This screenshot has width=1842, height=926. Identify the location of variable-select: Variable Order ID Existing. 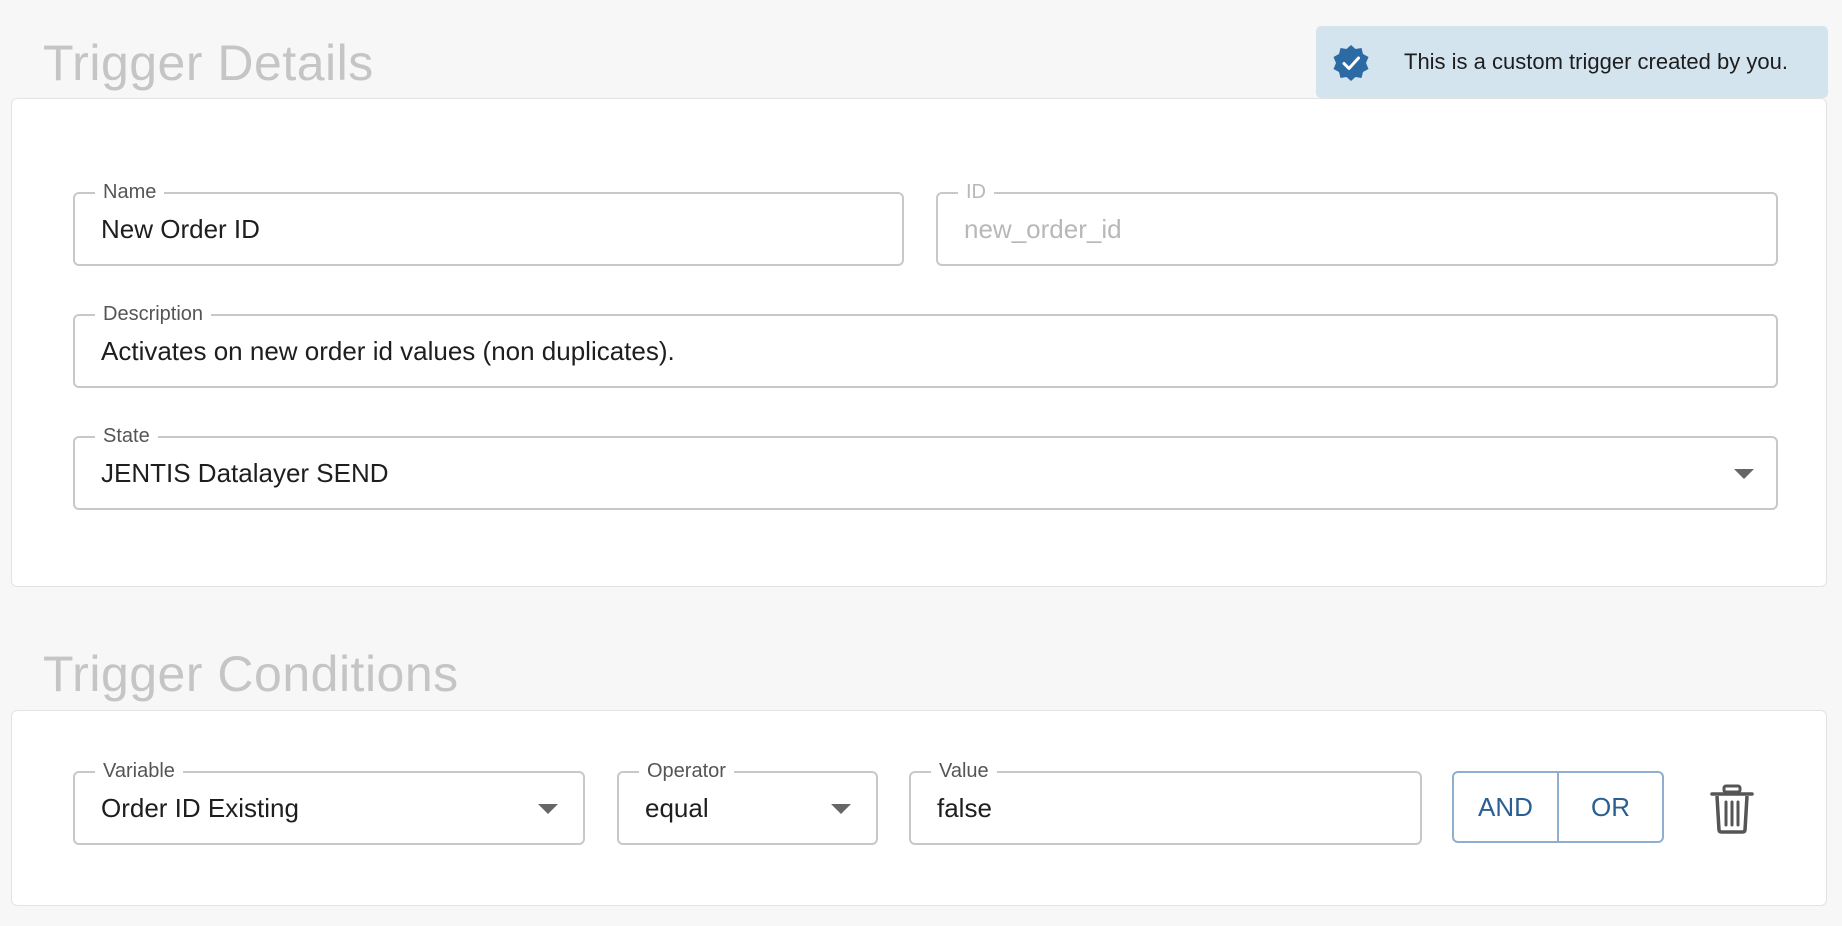
(329, 802).